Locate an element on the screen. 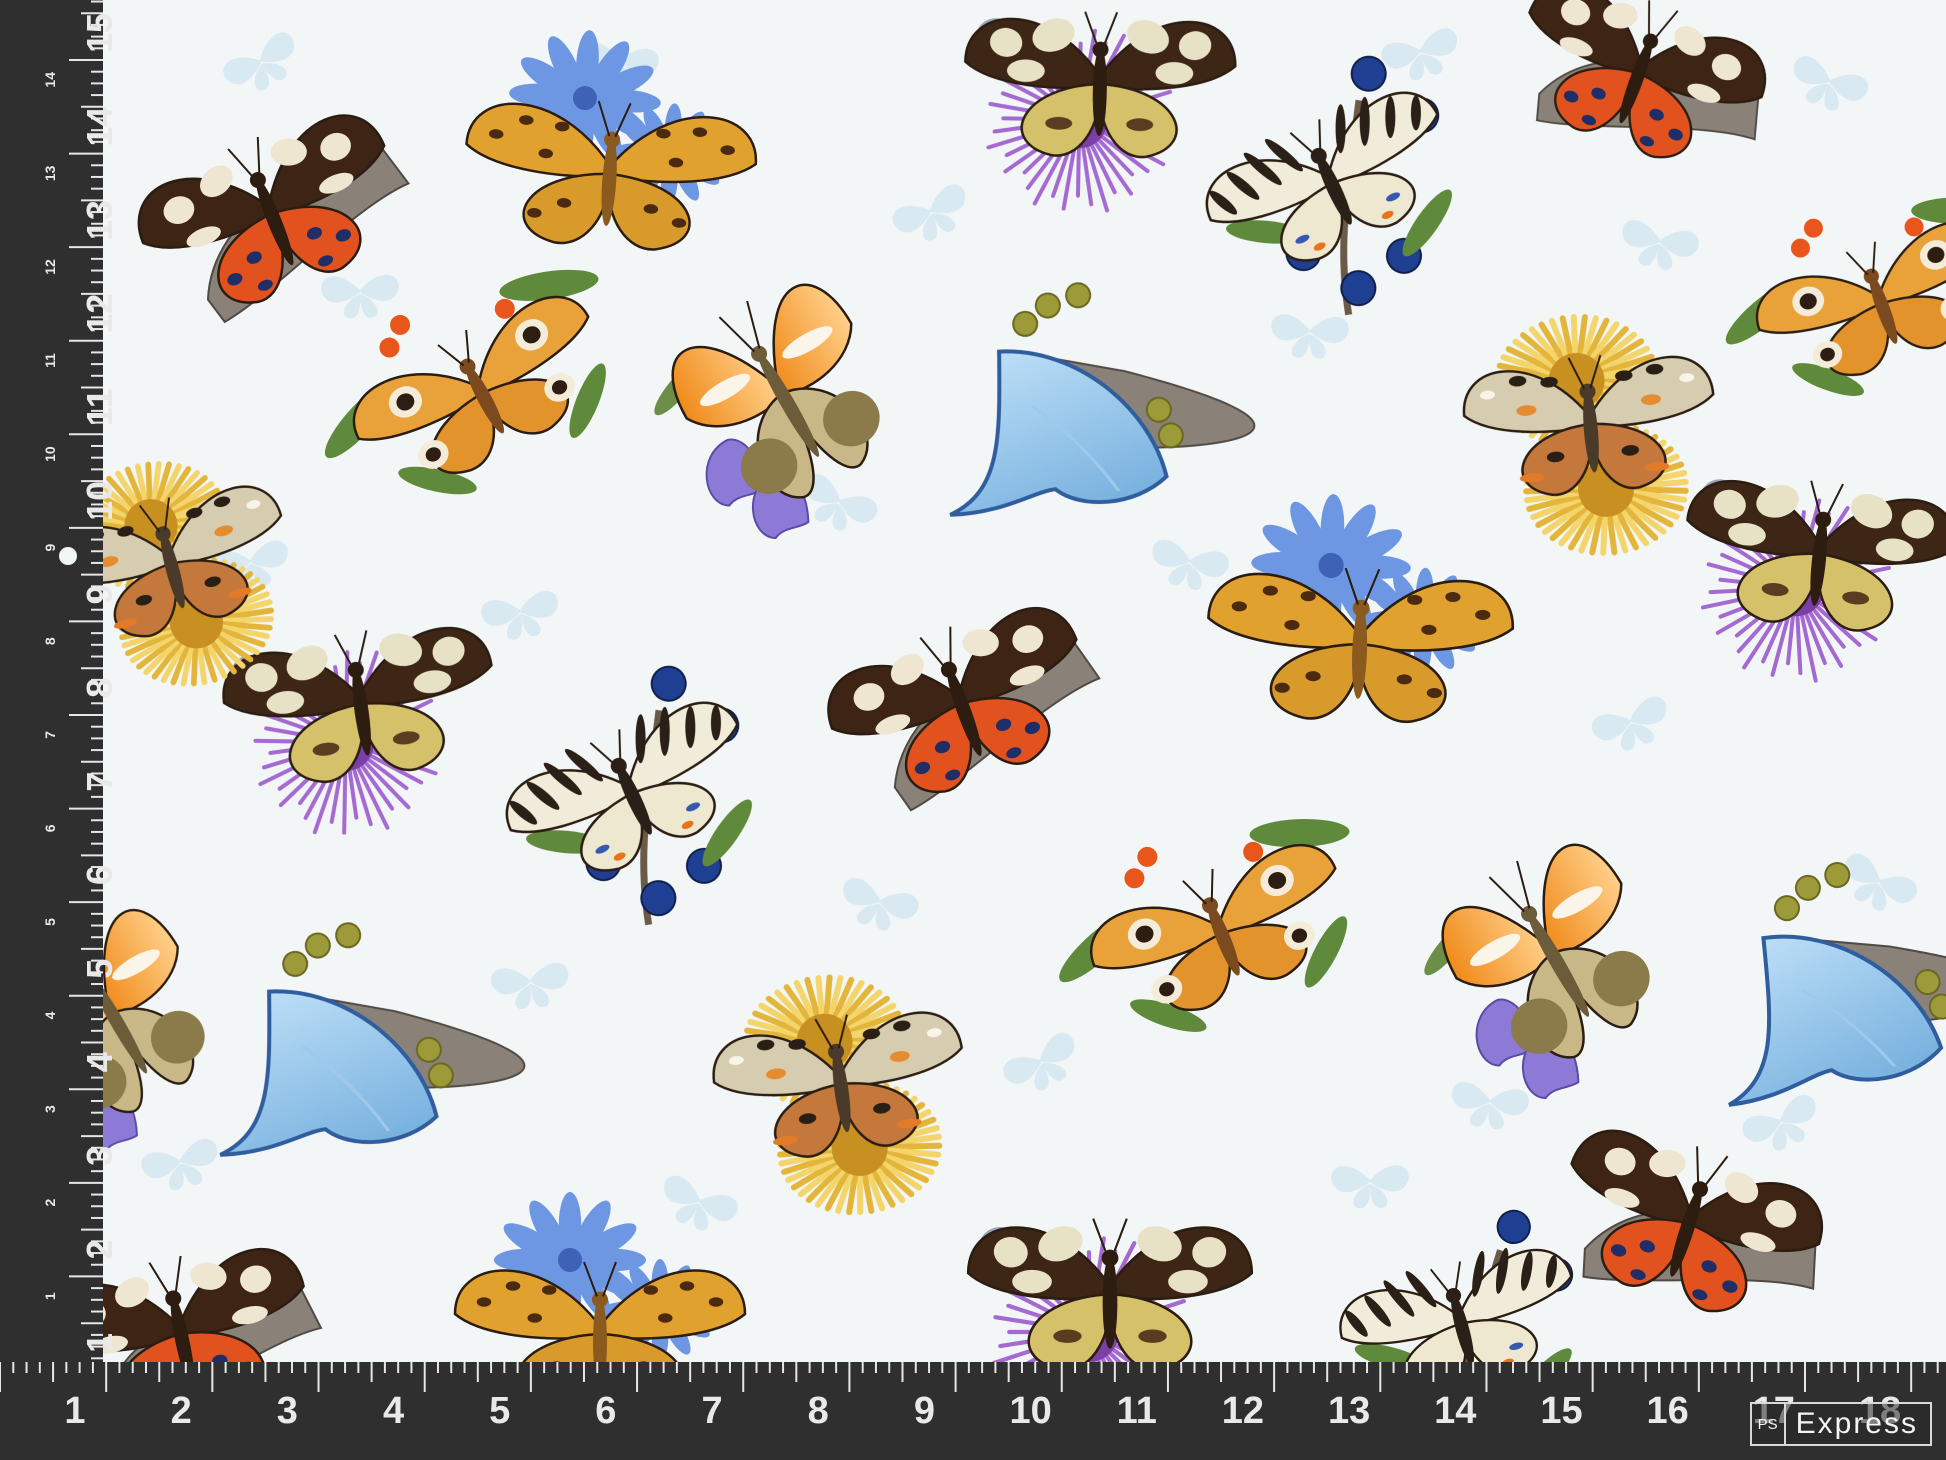 The image size is (1946, 1460). ruler-mini-number: 9 is located at coordinates (50, 548).